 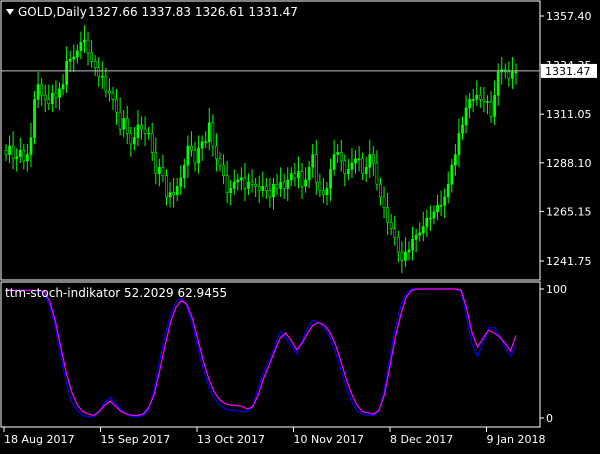 I want to click on indicator-label: ttm-stoch-indikator 52.2029 62.9455, so click(x=116, y=293).